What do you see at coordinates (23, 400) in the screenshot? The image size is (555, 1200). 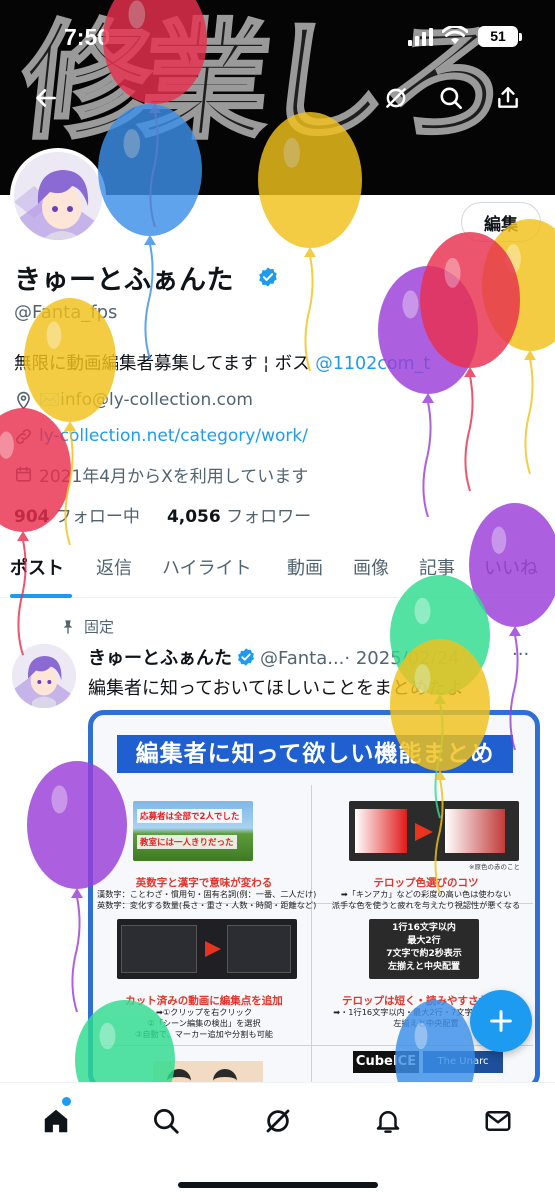 I see `location-pin-icon` at bounding box center [23, 400].